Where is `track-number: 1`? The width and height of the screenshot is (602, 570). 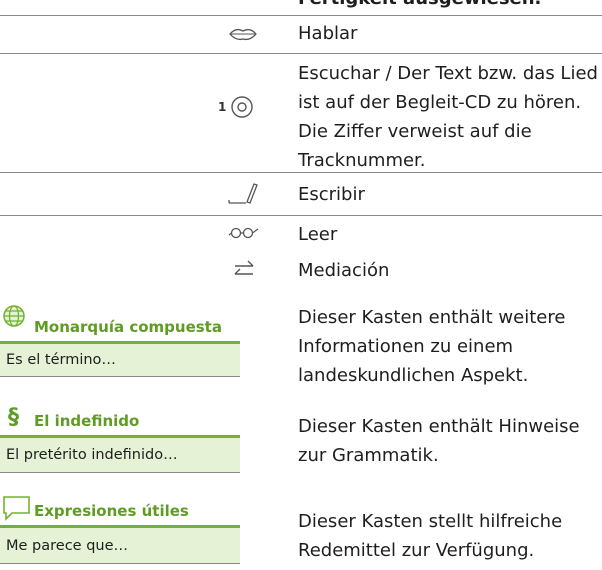
track-number: 1 is located at coordinates (222, 107).